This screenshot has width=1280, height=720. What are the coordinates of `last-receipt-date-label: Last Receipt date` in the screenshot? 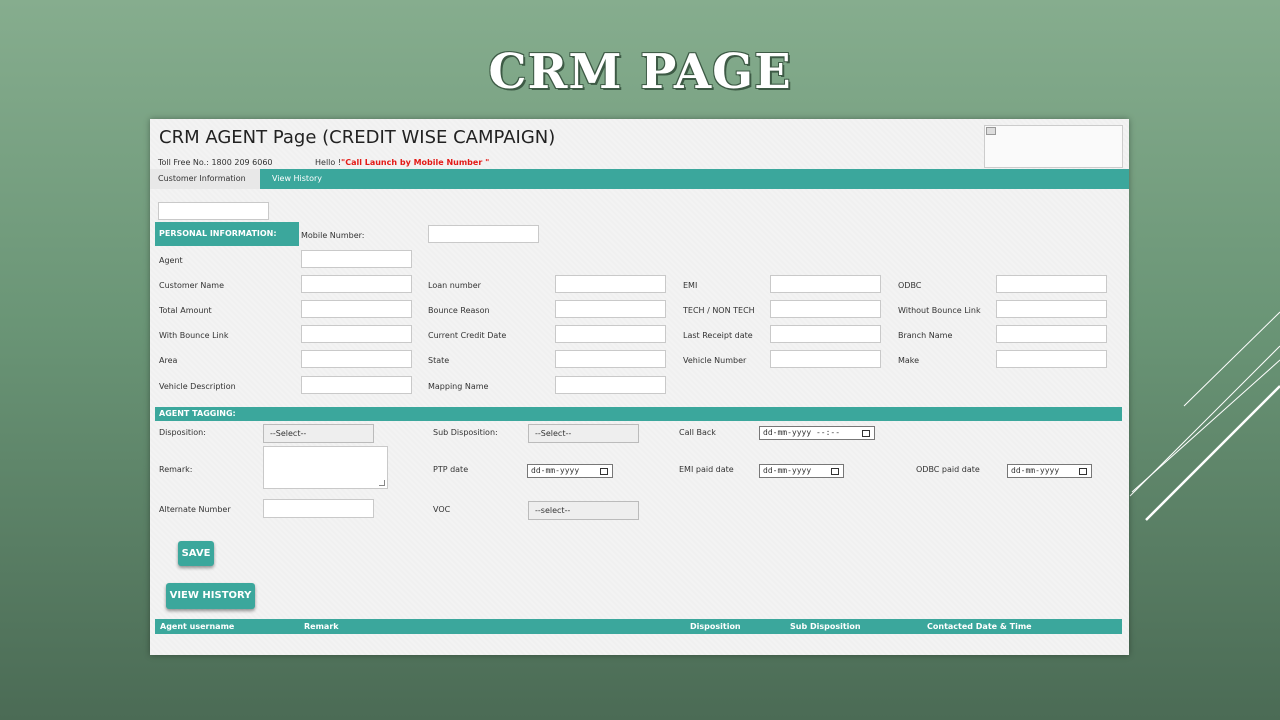 It's located at (718, 335).